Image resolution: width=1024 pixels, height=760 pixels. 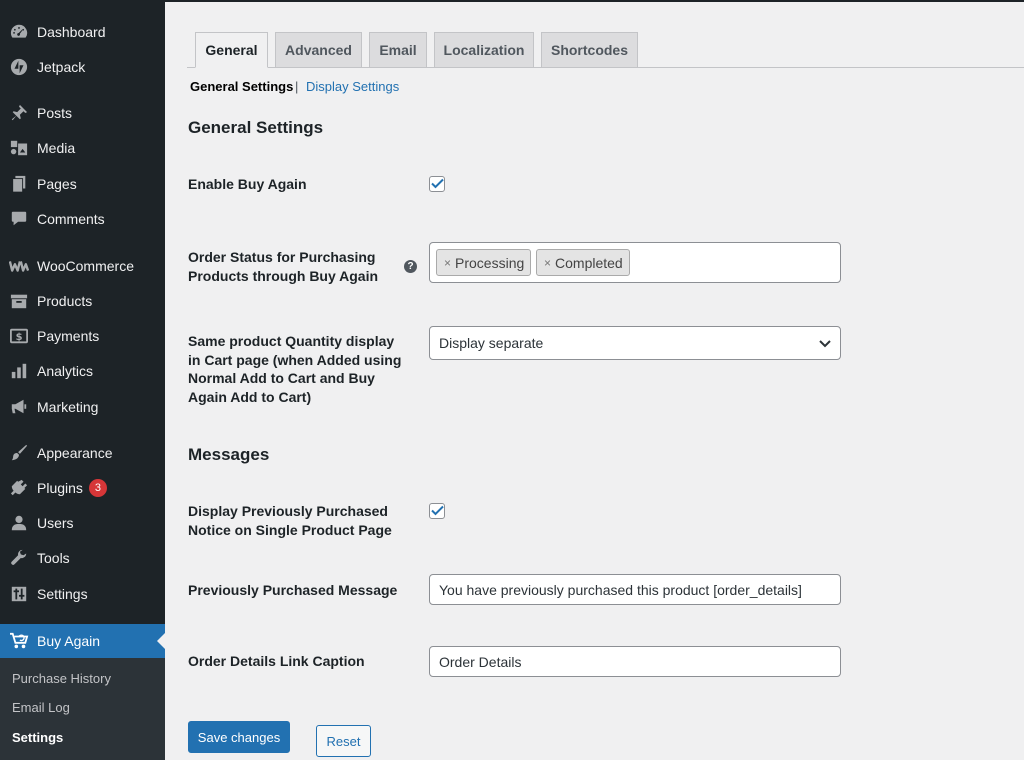 I want to click on subnav-general-settings: General Settings, so click(x=241, y=86).